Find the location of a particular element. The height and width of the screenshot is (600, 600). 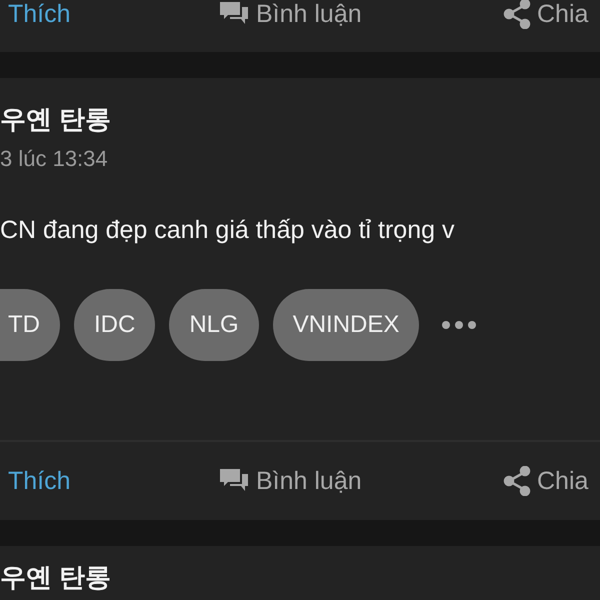

post-time: 3 lúc 13:34 is located at coordinates (54, 159).